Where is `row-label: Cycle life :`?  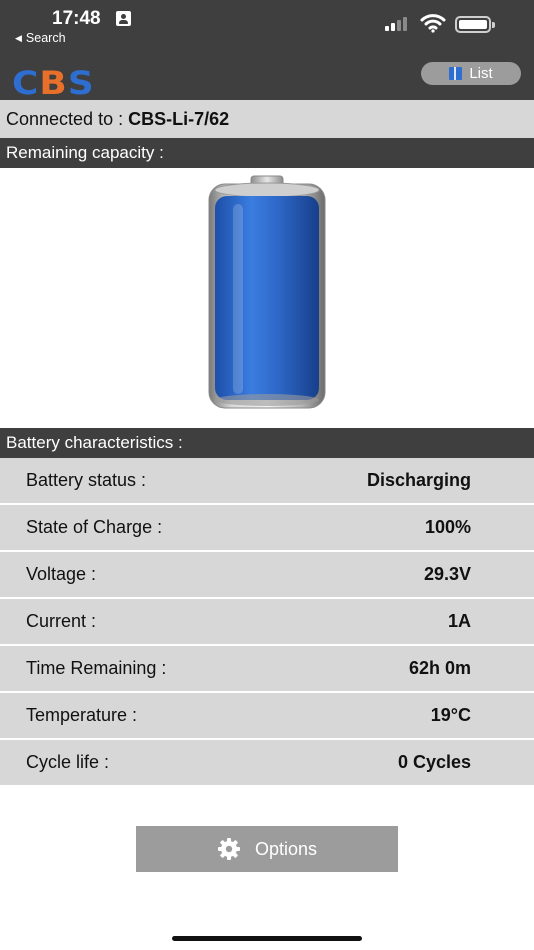
row-label: Cycle life : is located at coordinates (68, 762).